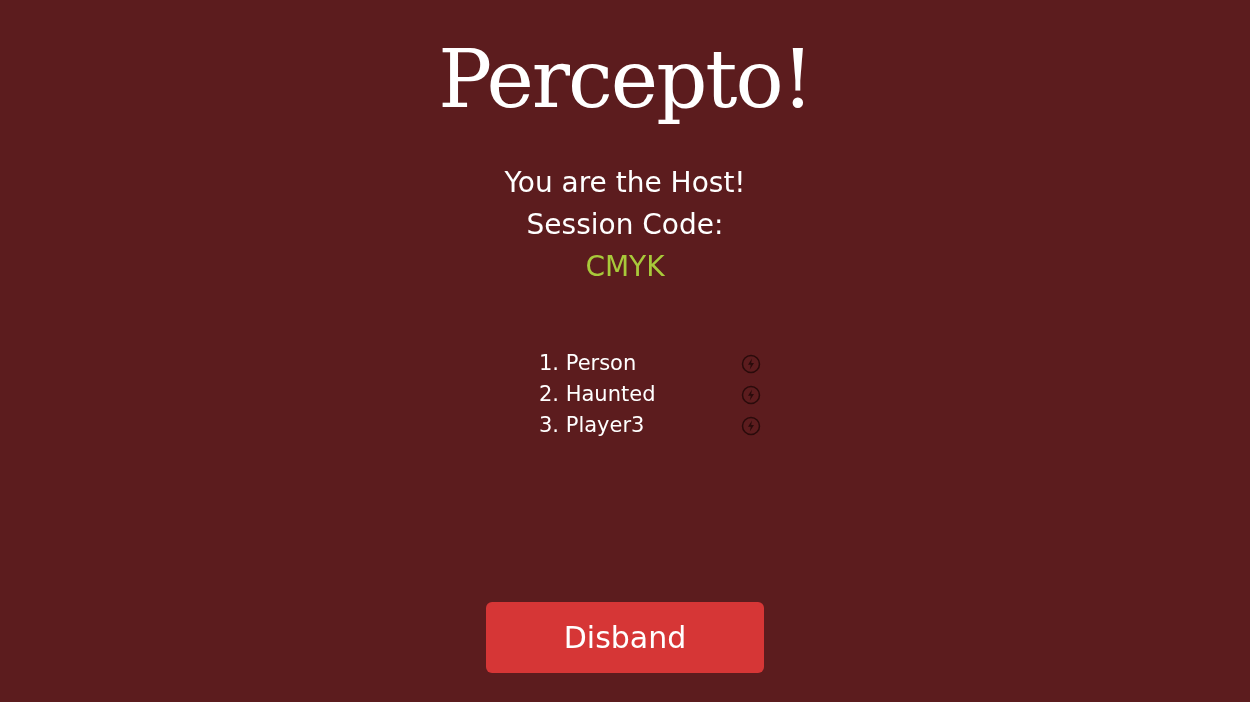 The height and width of the screenshot is (702, 1250). What do you see at coordinates (625, 637) in the screenshot?
I see `disband-button: Disband` at bounding box center [625, 637].